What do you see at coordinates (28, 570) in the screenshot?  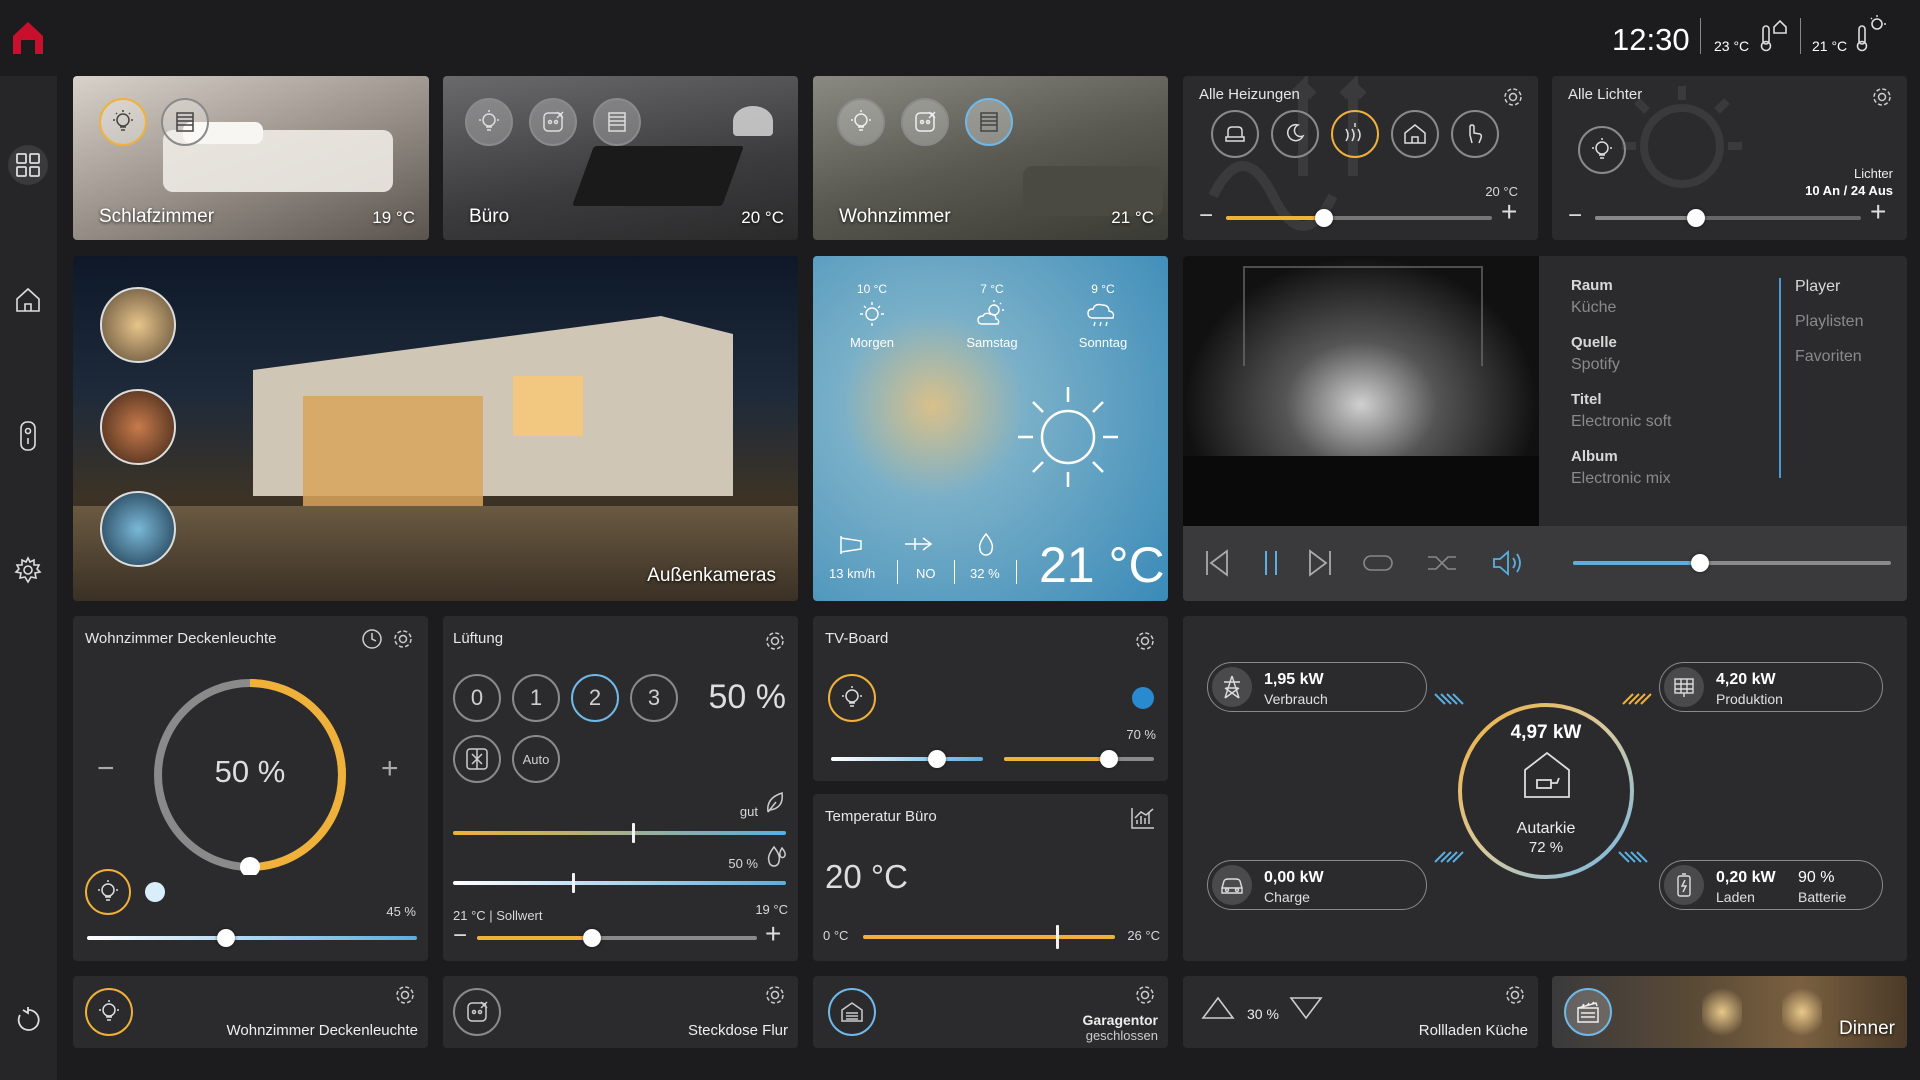 I see `settings-icon` at bounding box center [28, 570].